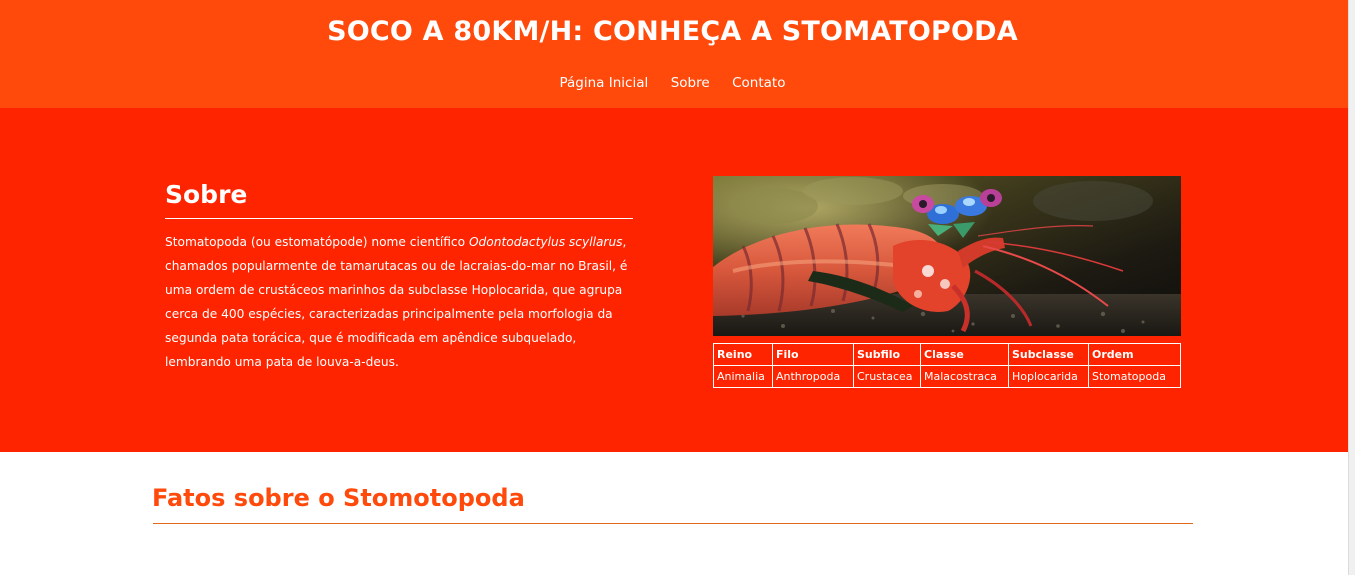 Image resolution: width=1355 pixels, height=575 pixels. I want to click on cell-classe: Malacostraca, so click(964, 376).